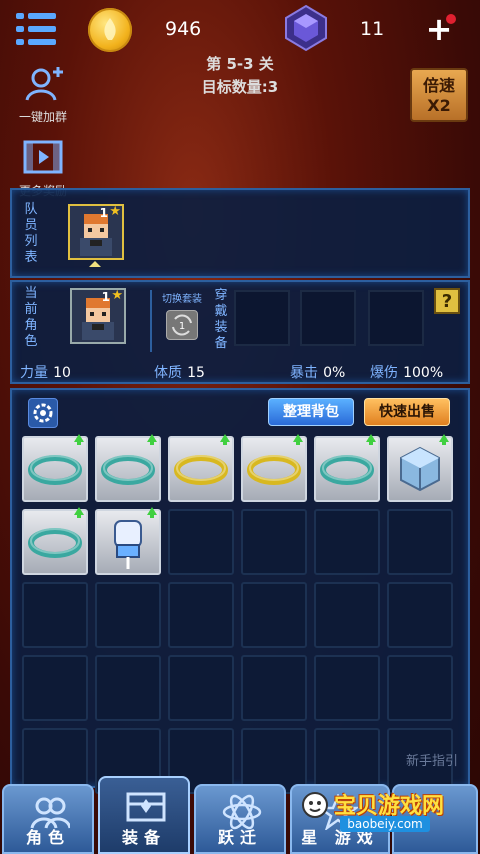 This screenshot has width=480, height=854. I want to click on nav-label: 装备, so click(143, 837).